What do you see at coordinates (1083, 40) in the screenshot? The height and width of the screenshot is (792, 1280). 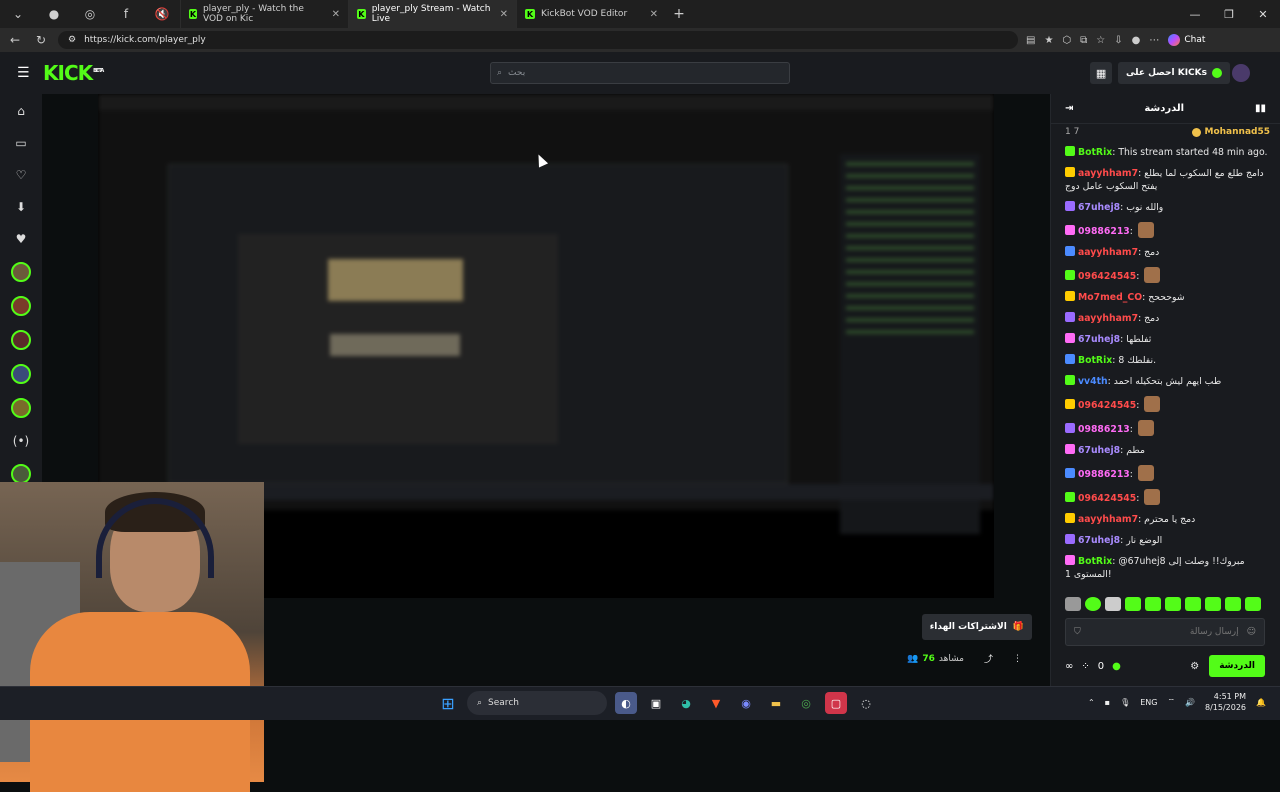 I see `split-screen-icon: ⧉` at bounding box center [1083, 40].